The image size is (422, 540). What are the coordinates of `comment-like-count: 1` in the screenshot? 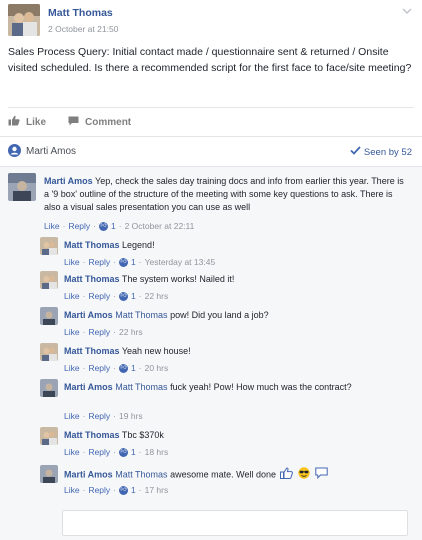 It's located at (113, 226).